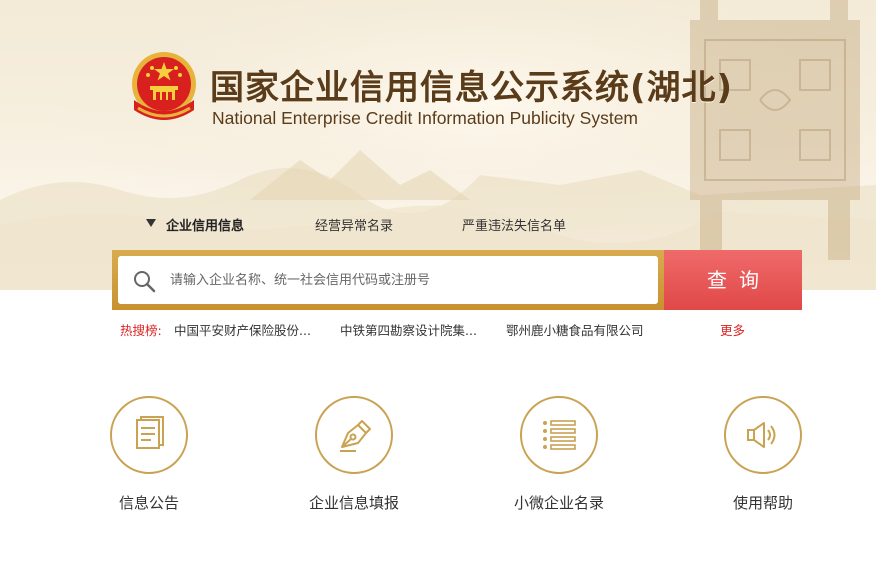  I want to click on search-box, so click(388, 280).